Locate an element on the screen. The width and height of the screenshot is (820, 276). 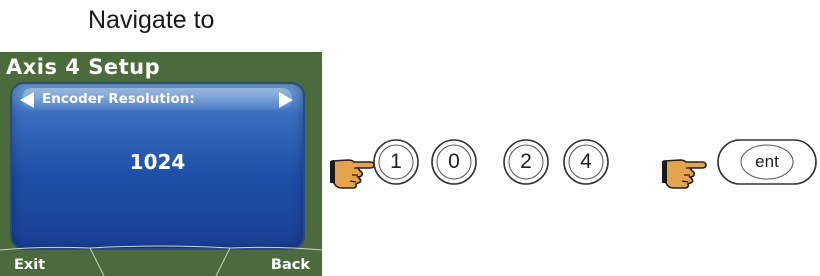
back-softkey: Back is located at coordinates (290, 265).